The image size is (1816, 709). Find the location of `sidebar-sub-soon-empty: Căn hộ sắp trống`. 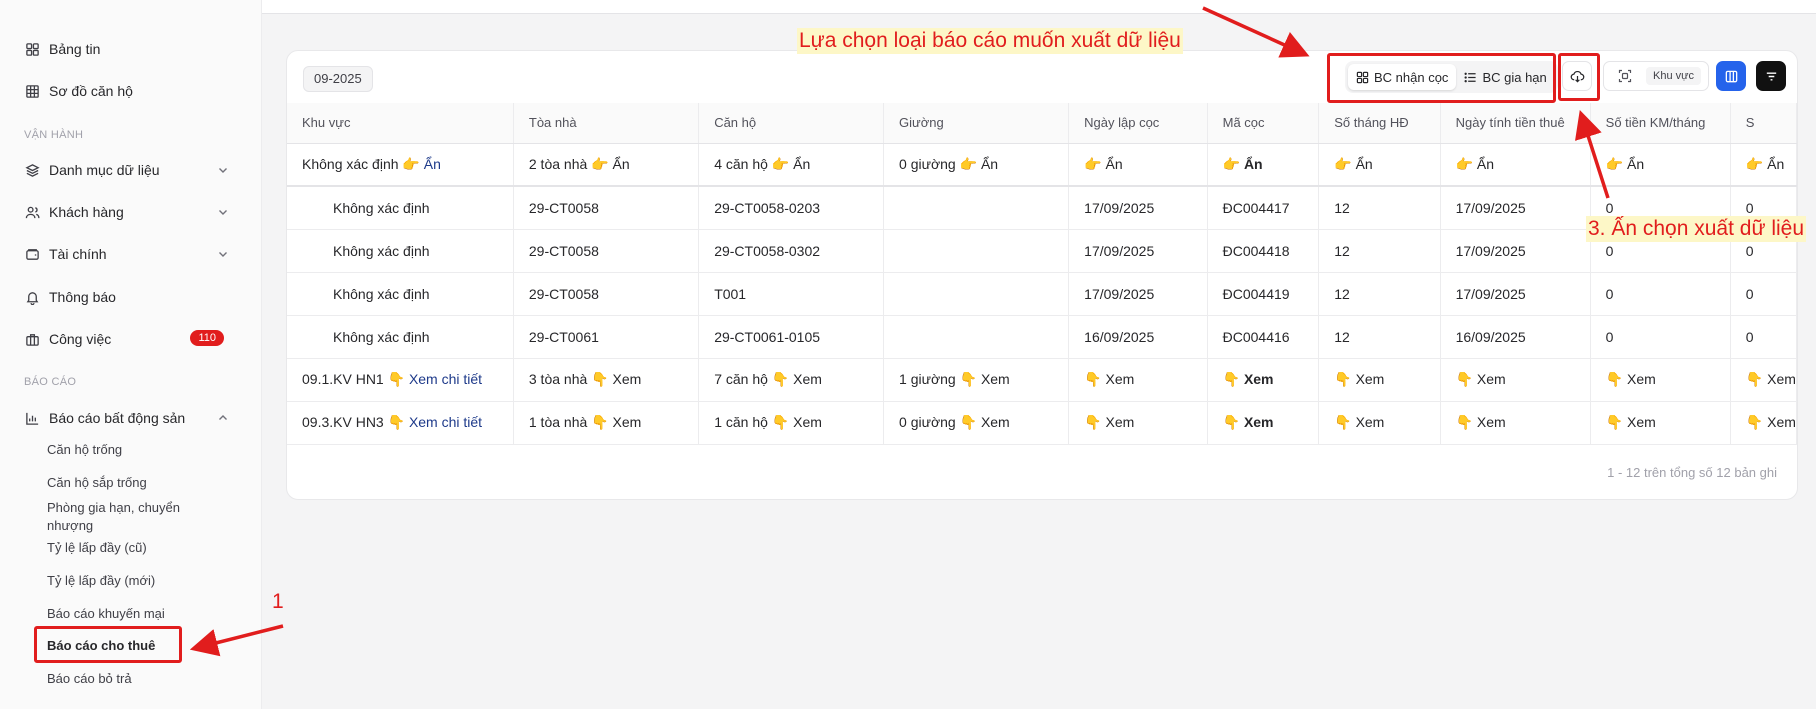

sidebar-sub-soon-empty: Căn hộ sắp trống is located at coordinates (122, 483).